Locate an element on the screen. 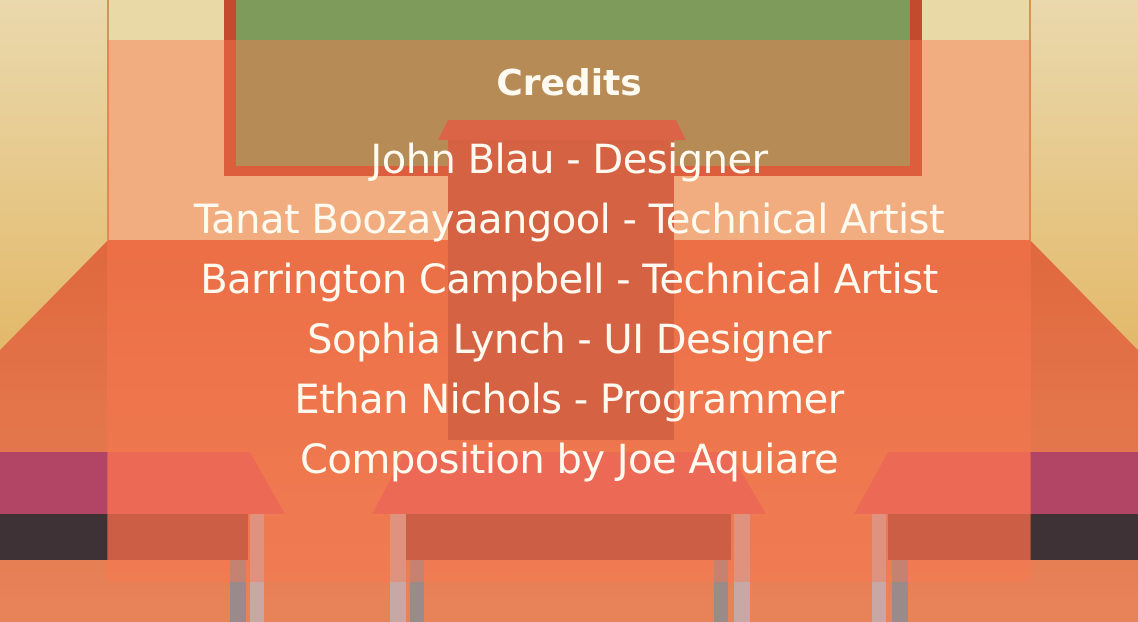 The image size is (1138, 622). credits-title: Credits is located at coordinates (569, 83).